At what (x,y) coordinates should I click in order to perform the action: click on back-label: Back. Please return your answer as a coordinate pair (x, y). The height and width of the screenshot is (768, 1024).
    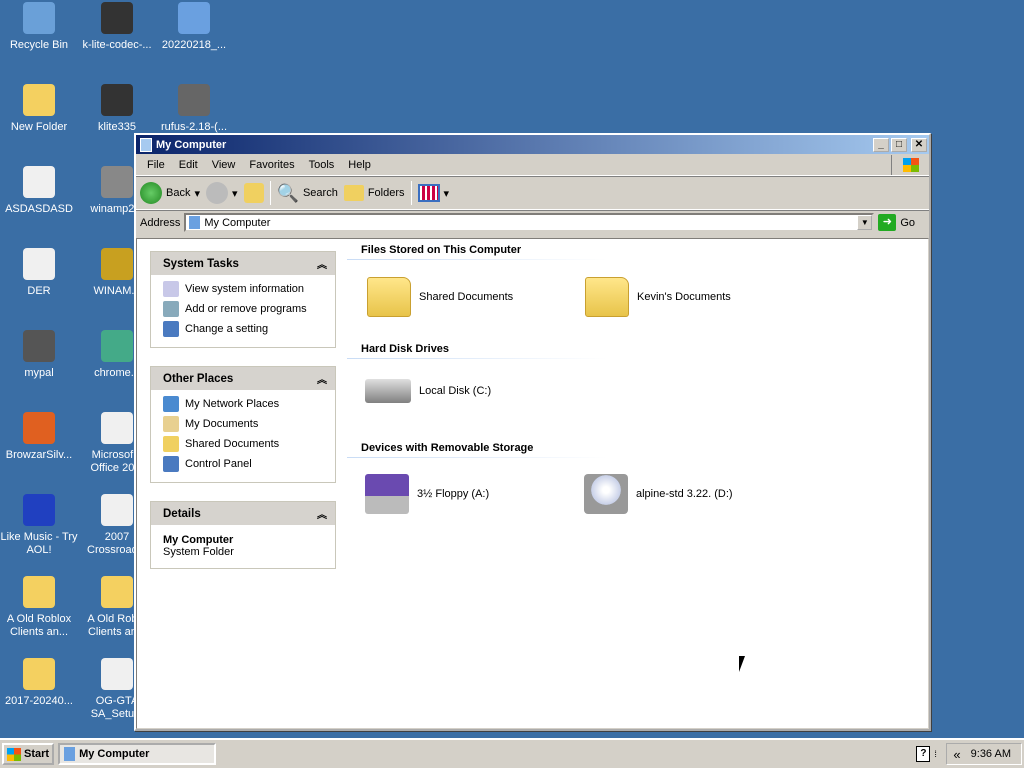
    Looking at the image, I should click on (178, 193).